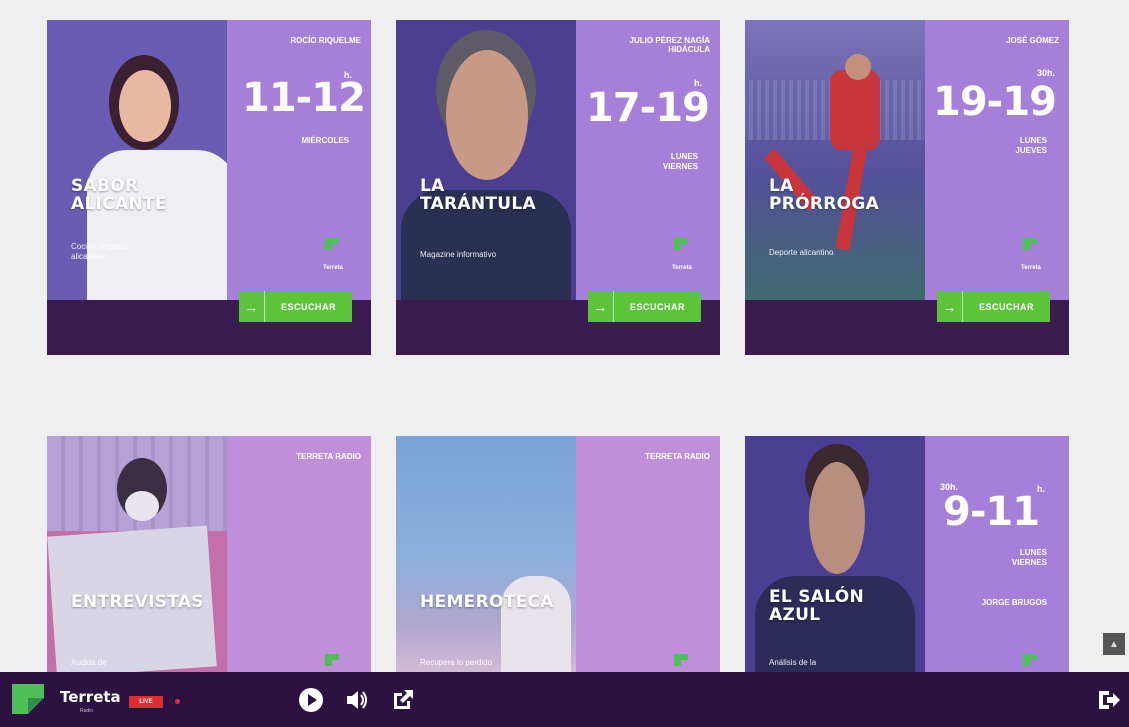 This screenshot has height=727, width=1129. Describe the element at coordinates (304, 98) in the screenshot. I see `schedule-time: 11-12` at that location.